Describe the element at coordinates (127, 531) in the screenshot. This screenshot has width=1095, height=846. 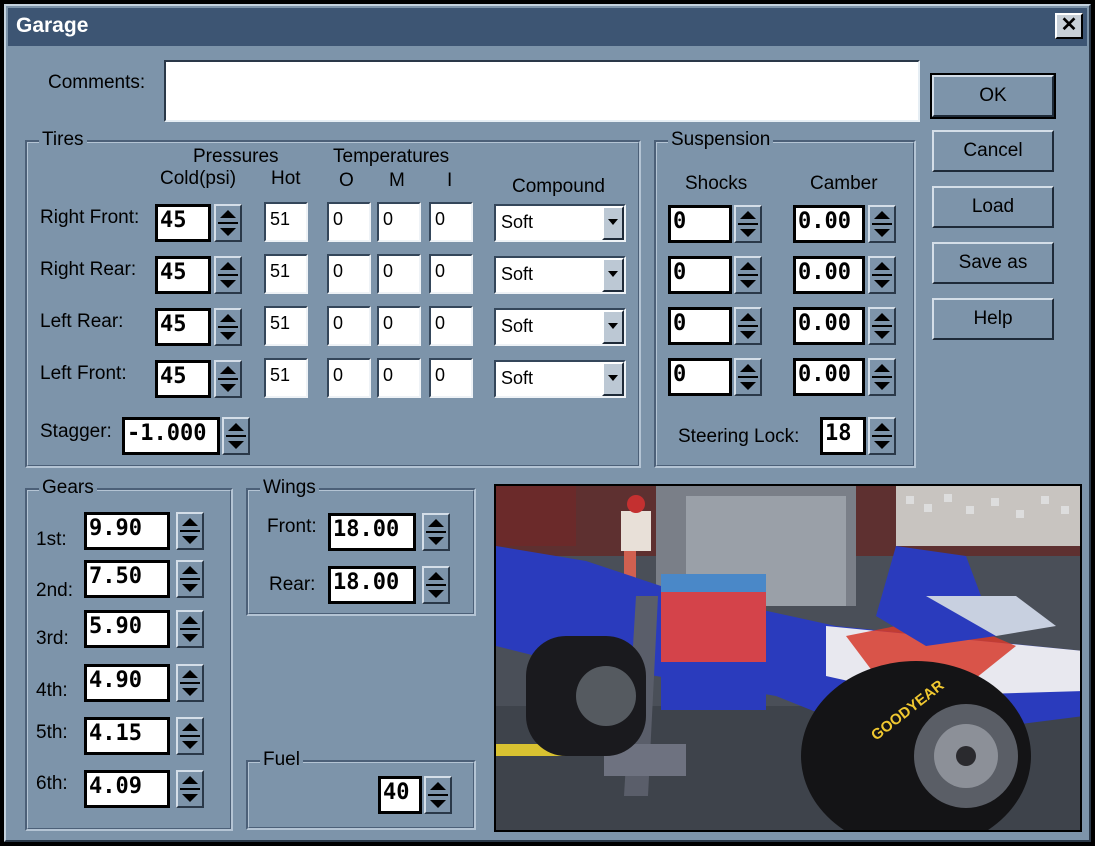
I see `gear-ratio-input: 9.90` at that location.